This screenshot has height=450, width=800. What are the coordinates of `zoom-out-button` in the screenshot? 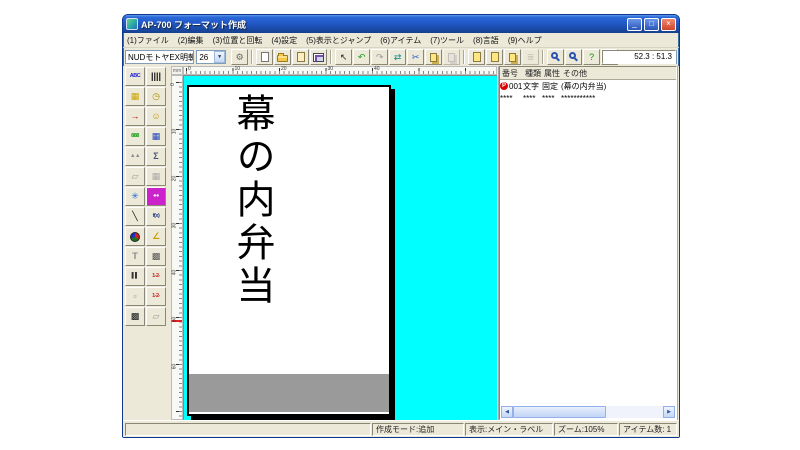 It's located at (556, 57).